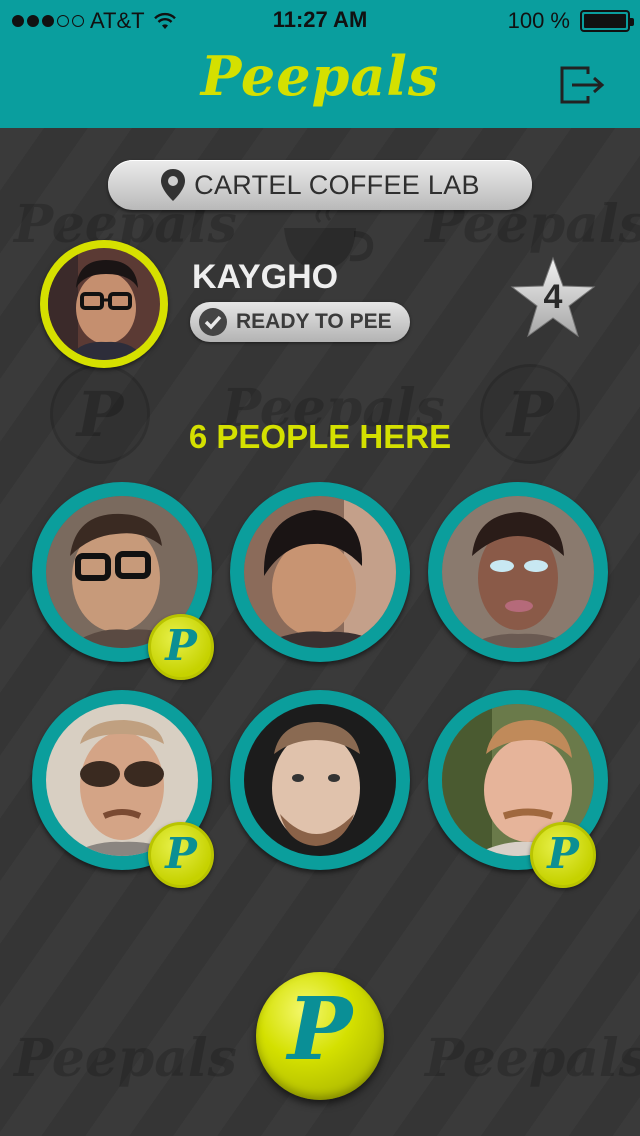 The width and height of the screenshot is (640, 1136). I want to click on pee-button: P, so click(320, 1036).